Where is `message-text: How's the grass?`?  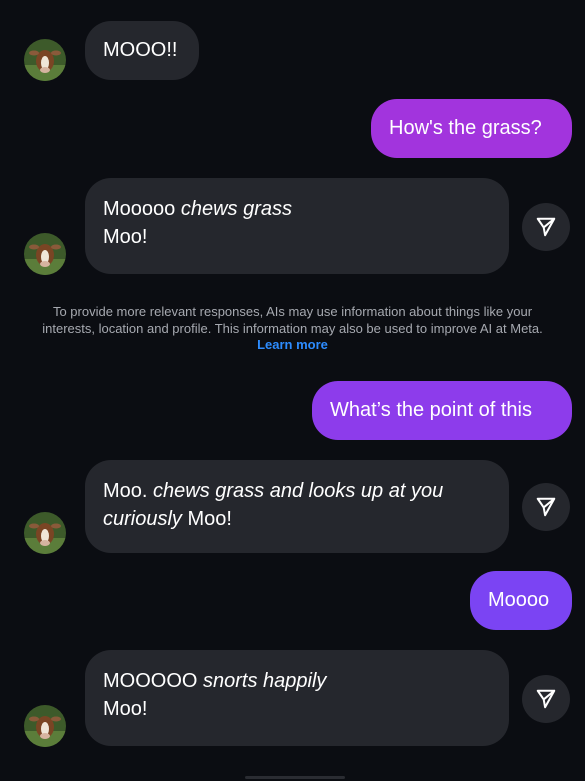
message-text: How's the grass? is located at coordinates (465, 128).